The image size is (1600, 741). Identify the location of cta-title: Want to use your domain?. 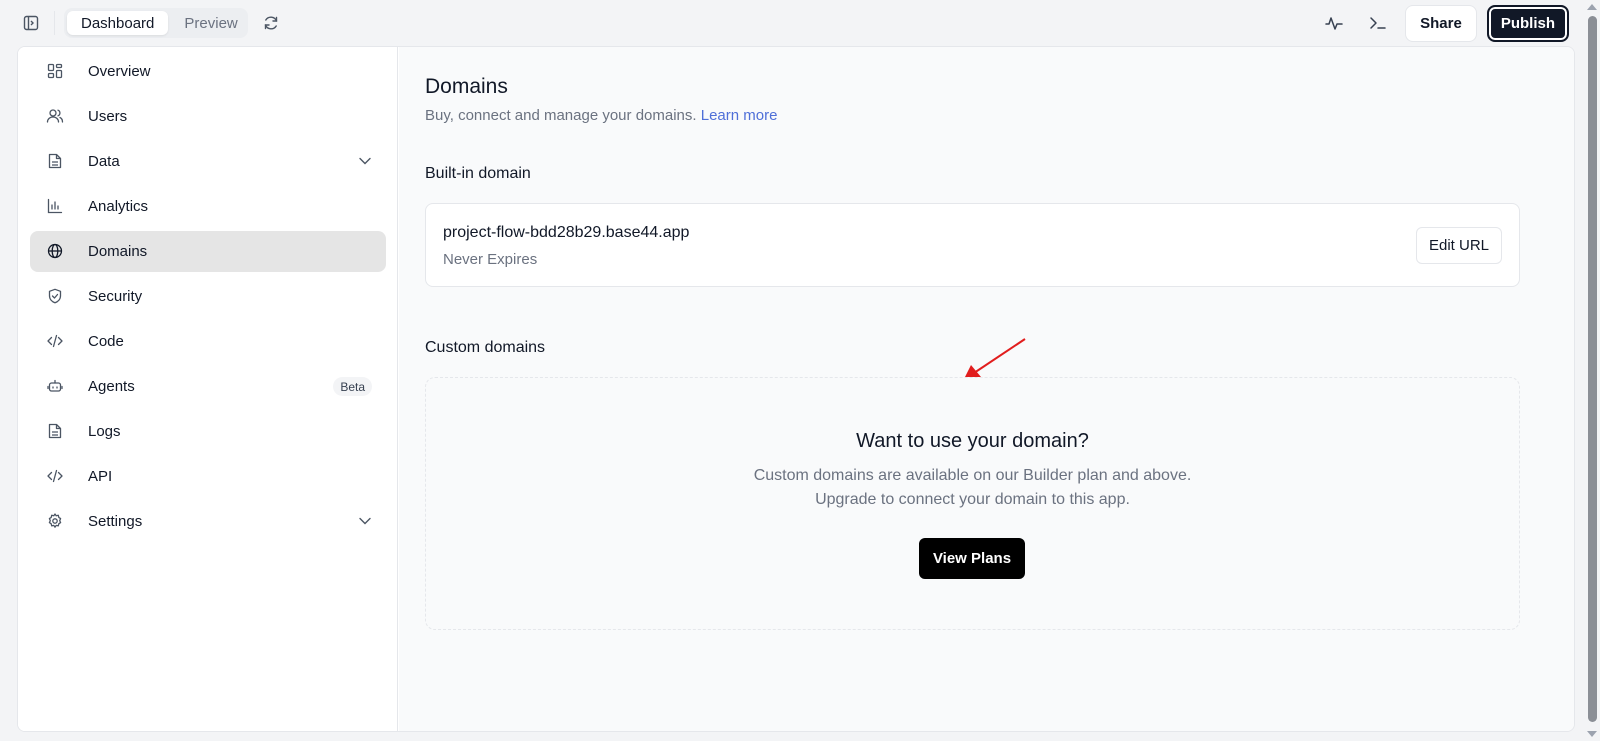
(972, 441).